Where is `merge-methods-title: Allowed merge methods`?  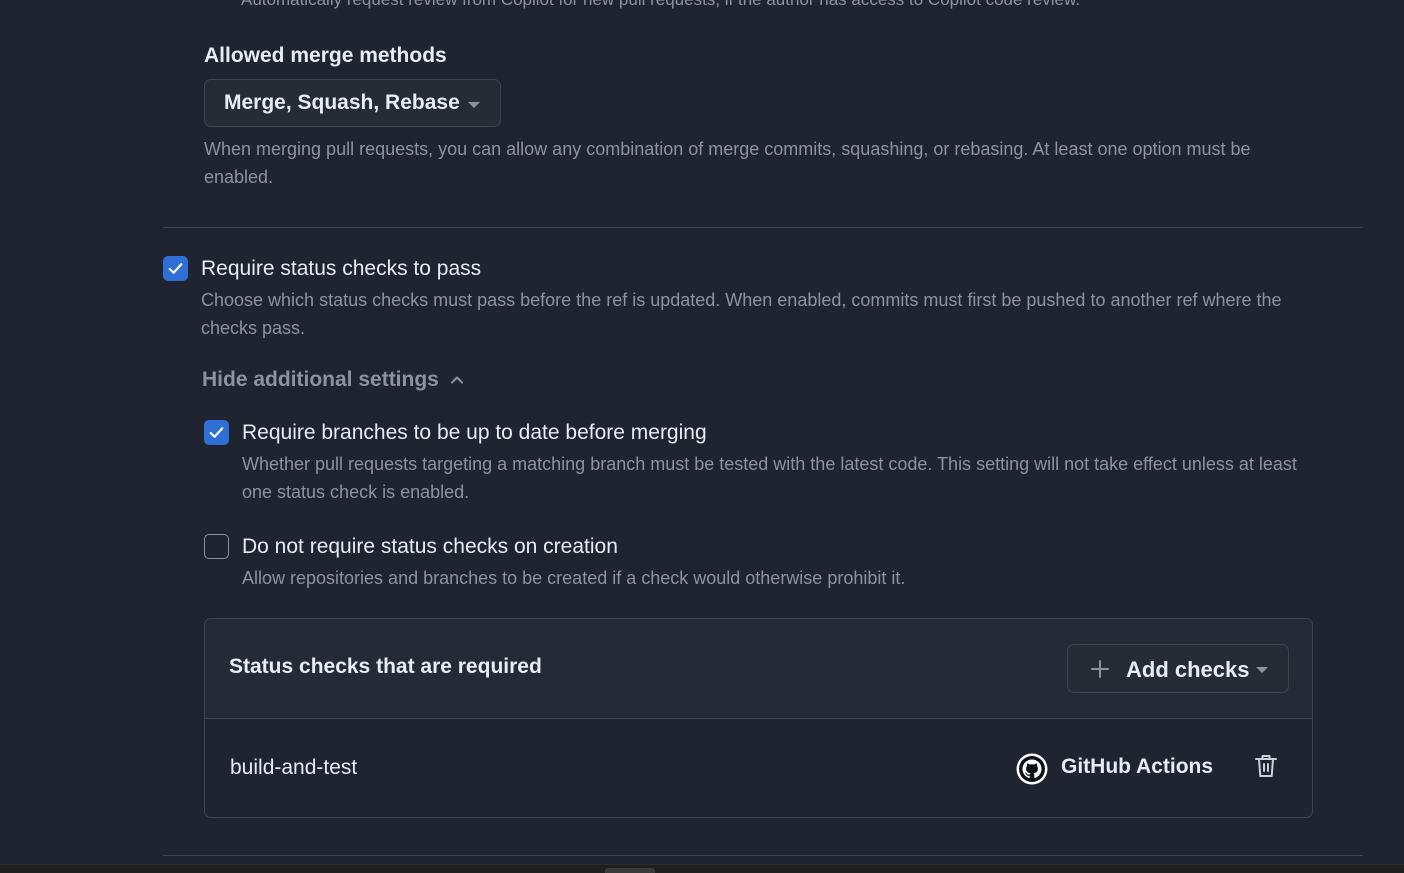 merge-methods-title: Allowed merge methods is located at coordinates (325, 55).